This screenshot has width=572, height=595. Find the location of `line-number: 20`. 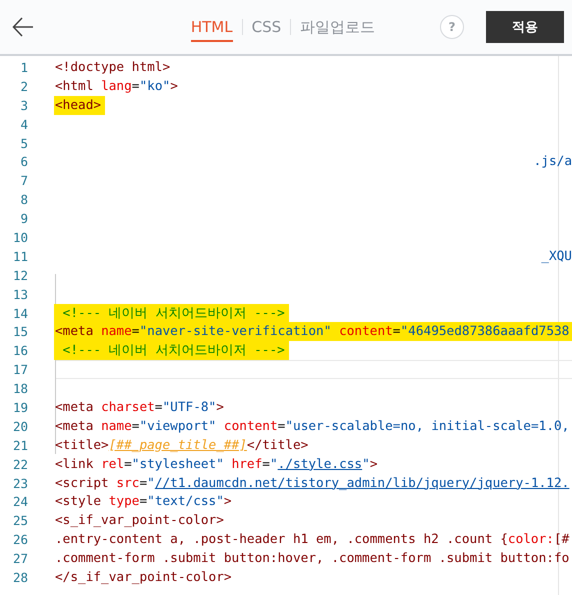

line-number: 20 is located at coordinates (20, 426).